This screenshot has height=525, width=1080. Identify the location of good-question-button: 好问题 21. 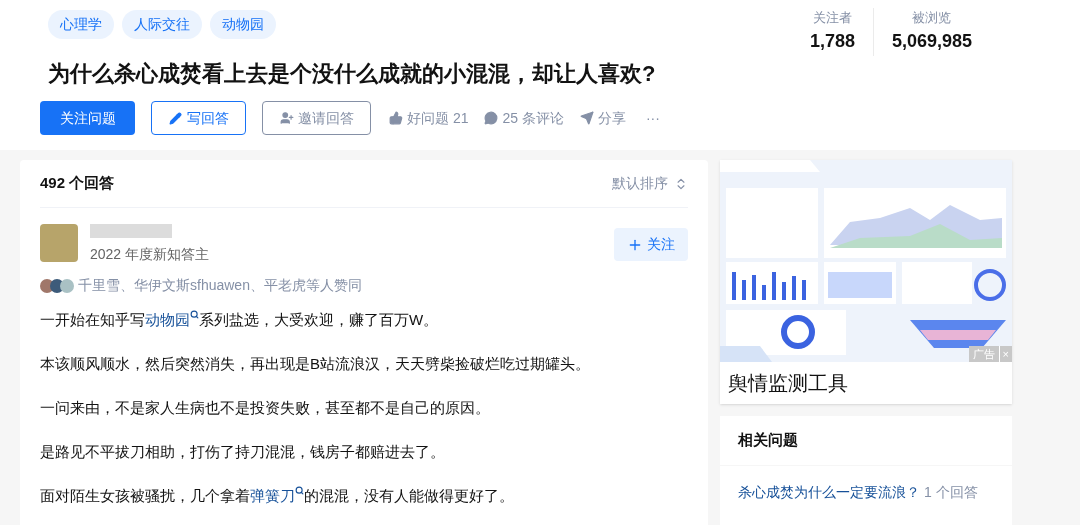
(429, 118).